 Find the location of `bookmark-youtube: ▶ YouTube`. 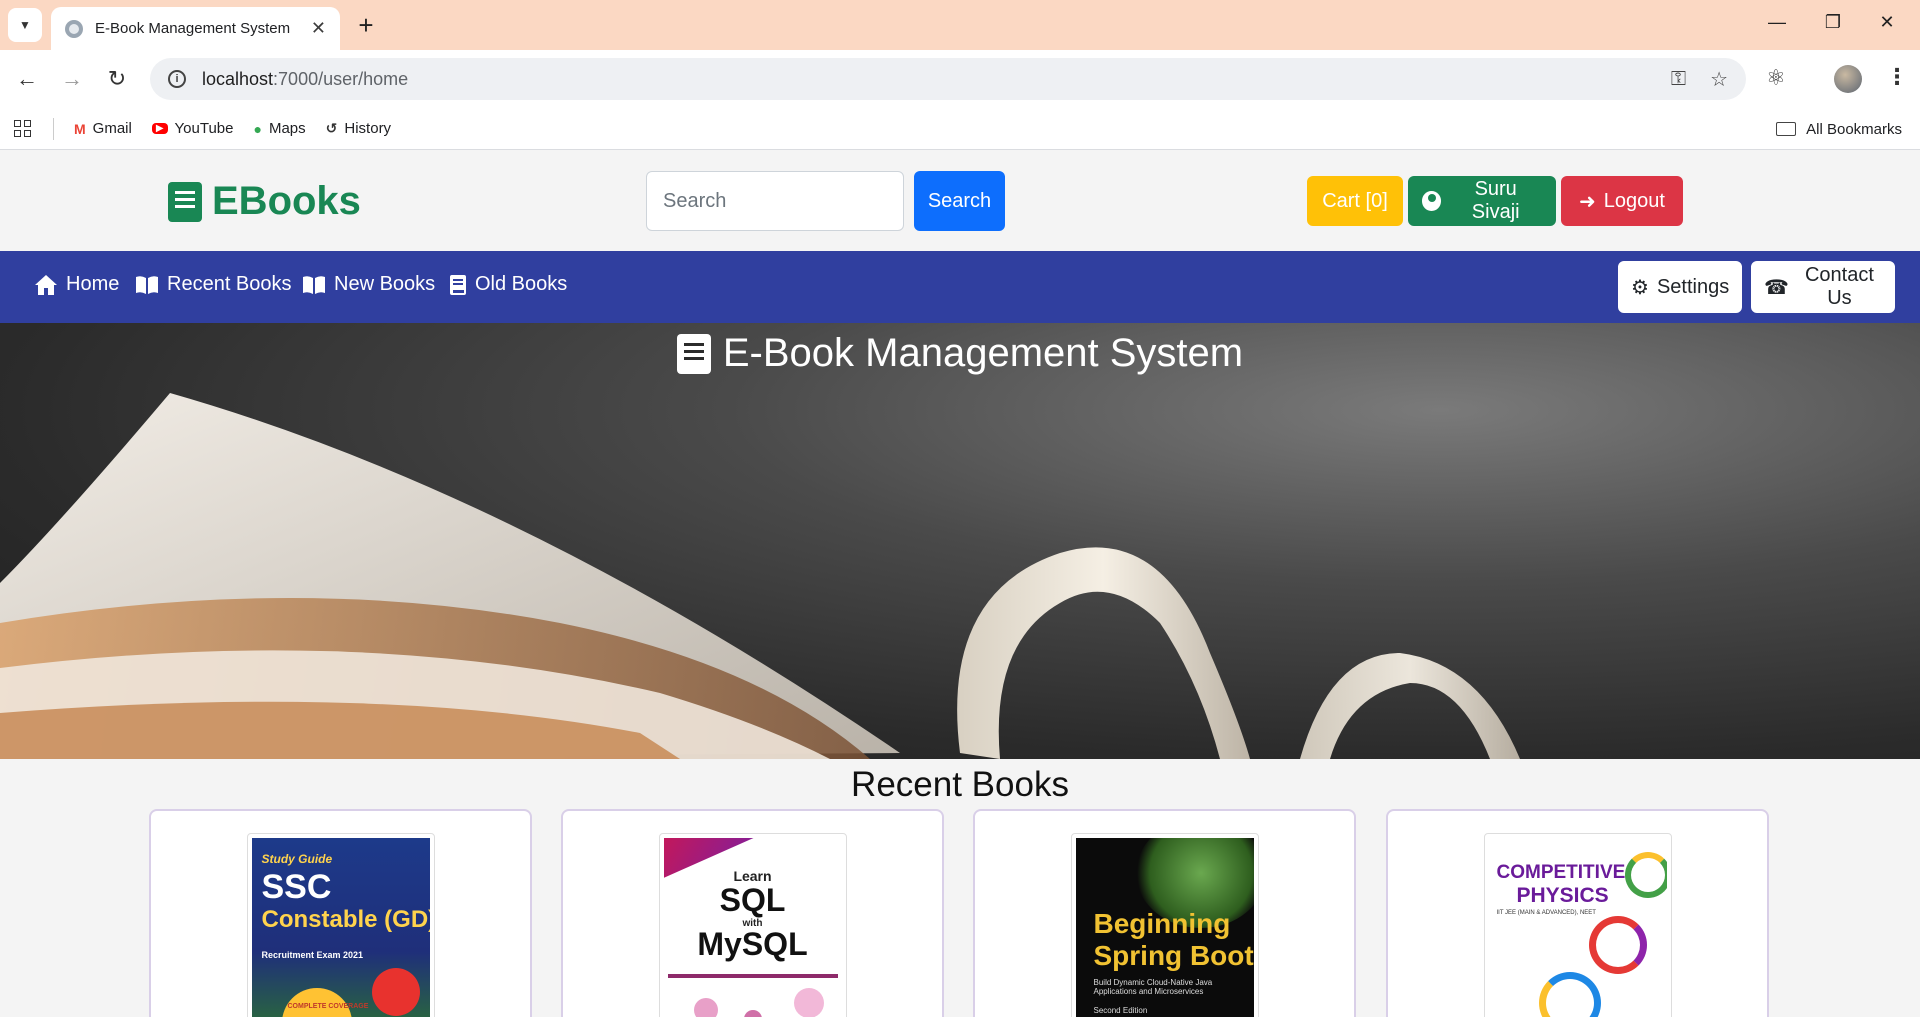

bookmark-youtube: ▶ YouTube is located at coordinates (192, 128).